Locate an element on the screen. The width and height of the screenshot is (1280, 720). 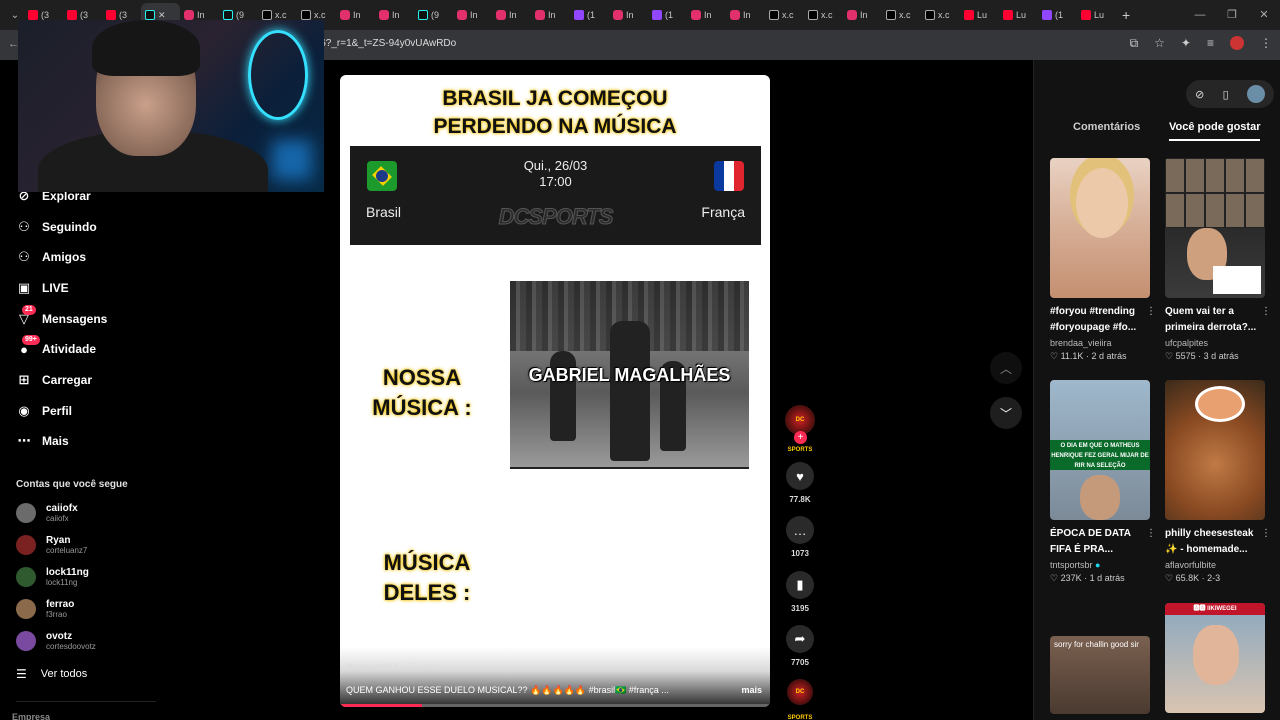
sidebar-item-mais: ⋯ Mais is located at coordinates (42, 441).